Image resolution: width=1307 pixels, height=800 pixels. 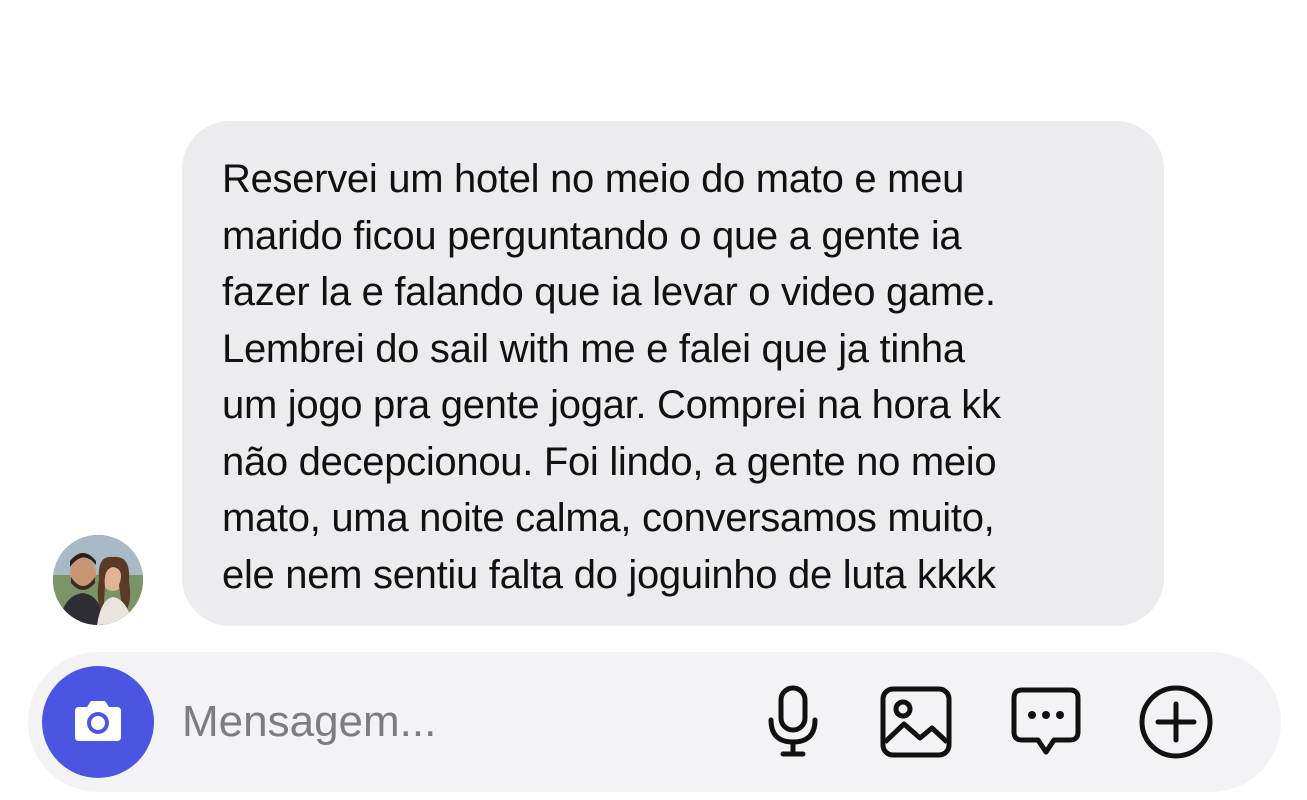 I want to click on plus-circle-icon, so click(x=1176, y=722).